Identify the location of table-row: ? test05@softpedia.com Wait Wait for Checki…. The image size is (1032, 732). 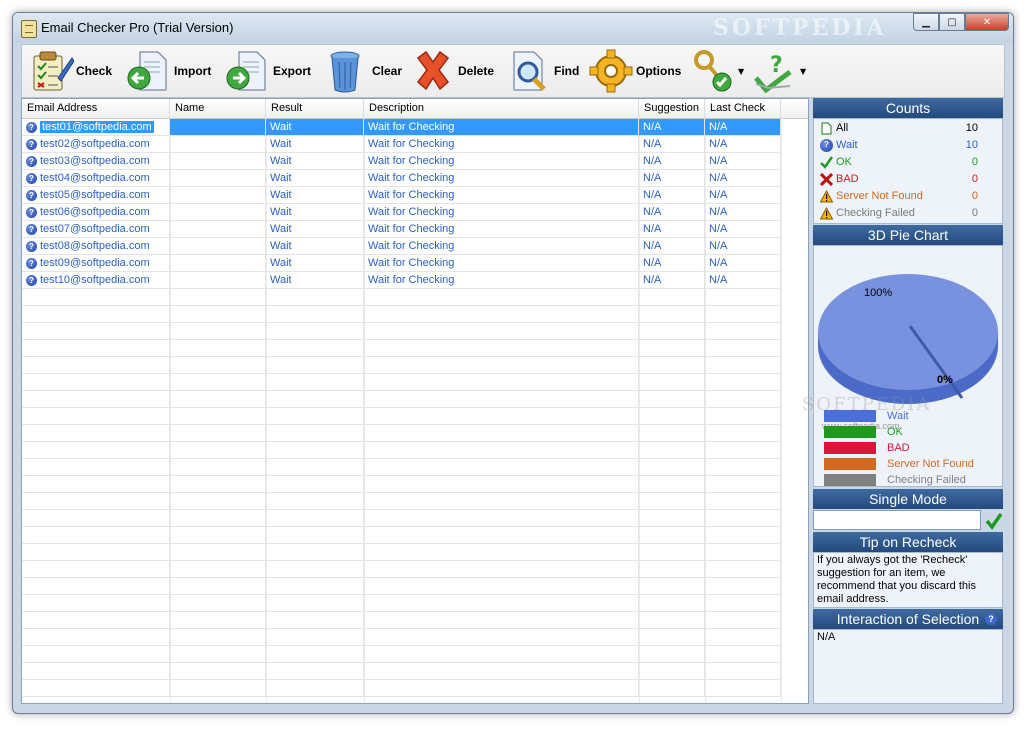
(402, 195).